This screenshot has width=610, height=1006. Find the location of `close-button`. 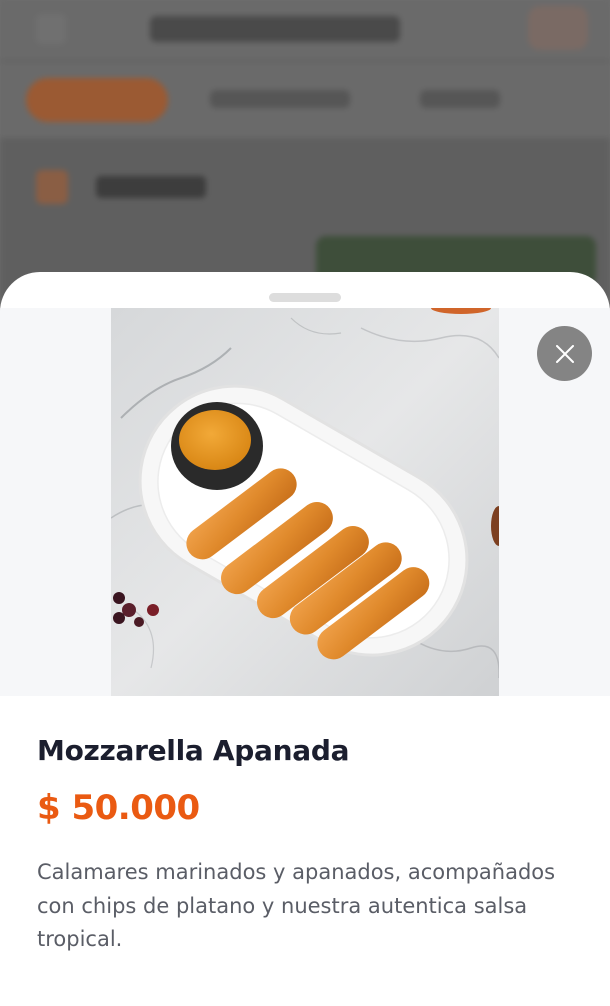

close-button is located at coordinates (564, 353).